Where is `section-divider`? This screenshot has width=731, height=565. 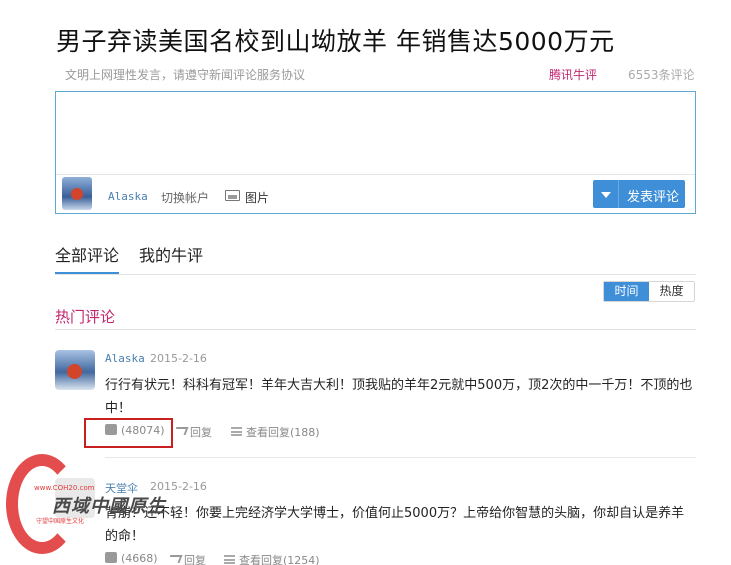 section-divider is located at coordinates (375, 329).